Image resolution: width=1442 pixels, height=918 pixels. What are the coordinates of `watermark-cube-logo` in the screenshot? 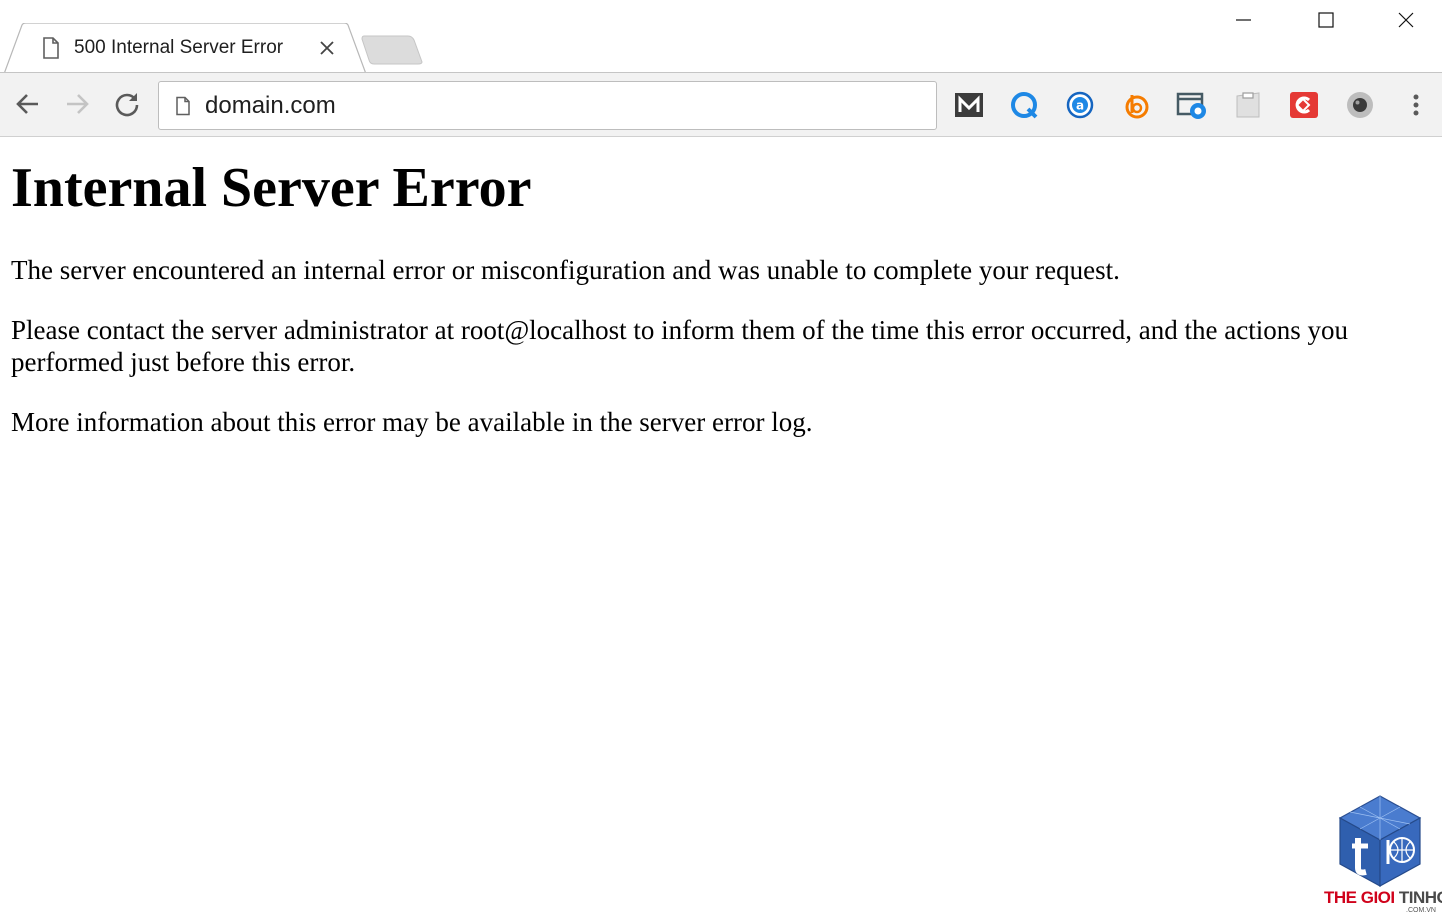 It's located at (1380, 841).